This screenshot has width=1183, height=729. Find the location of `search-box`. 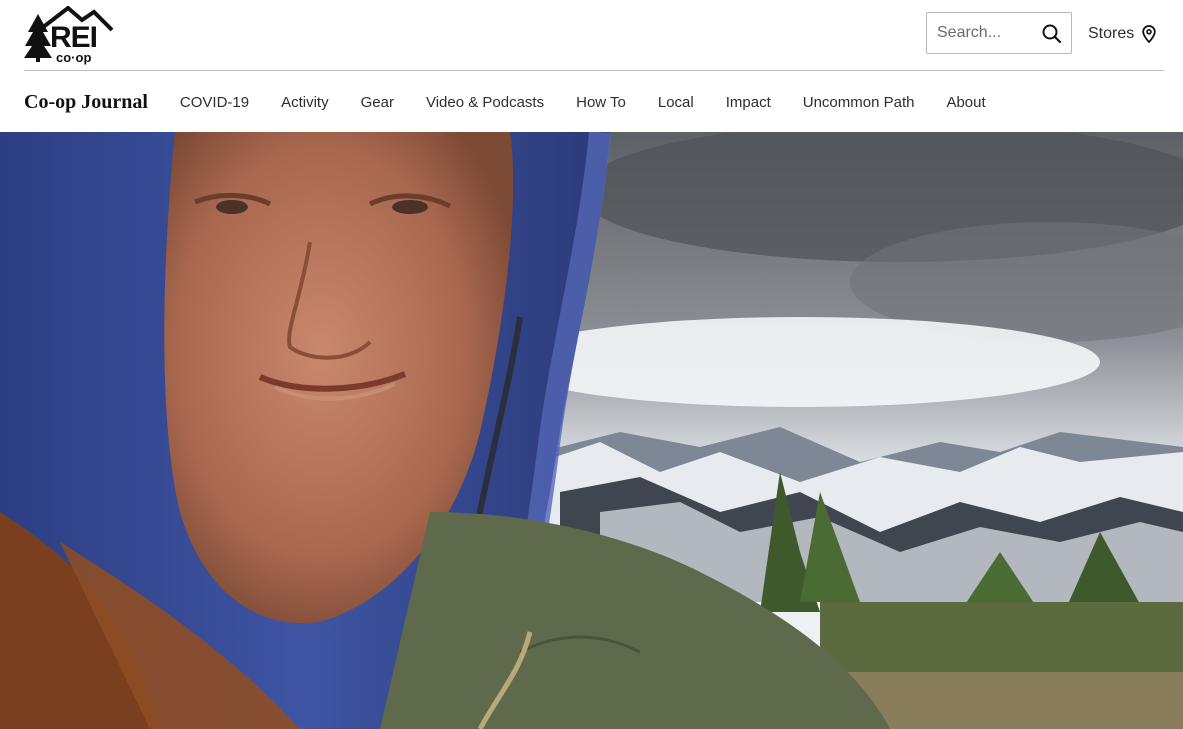

search-box is located at coordinates (999, 33).